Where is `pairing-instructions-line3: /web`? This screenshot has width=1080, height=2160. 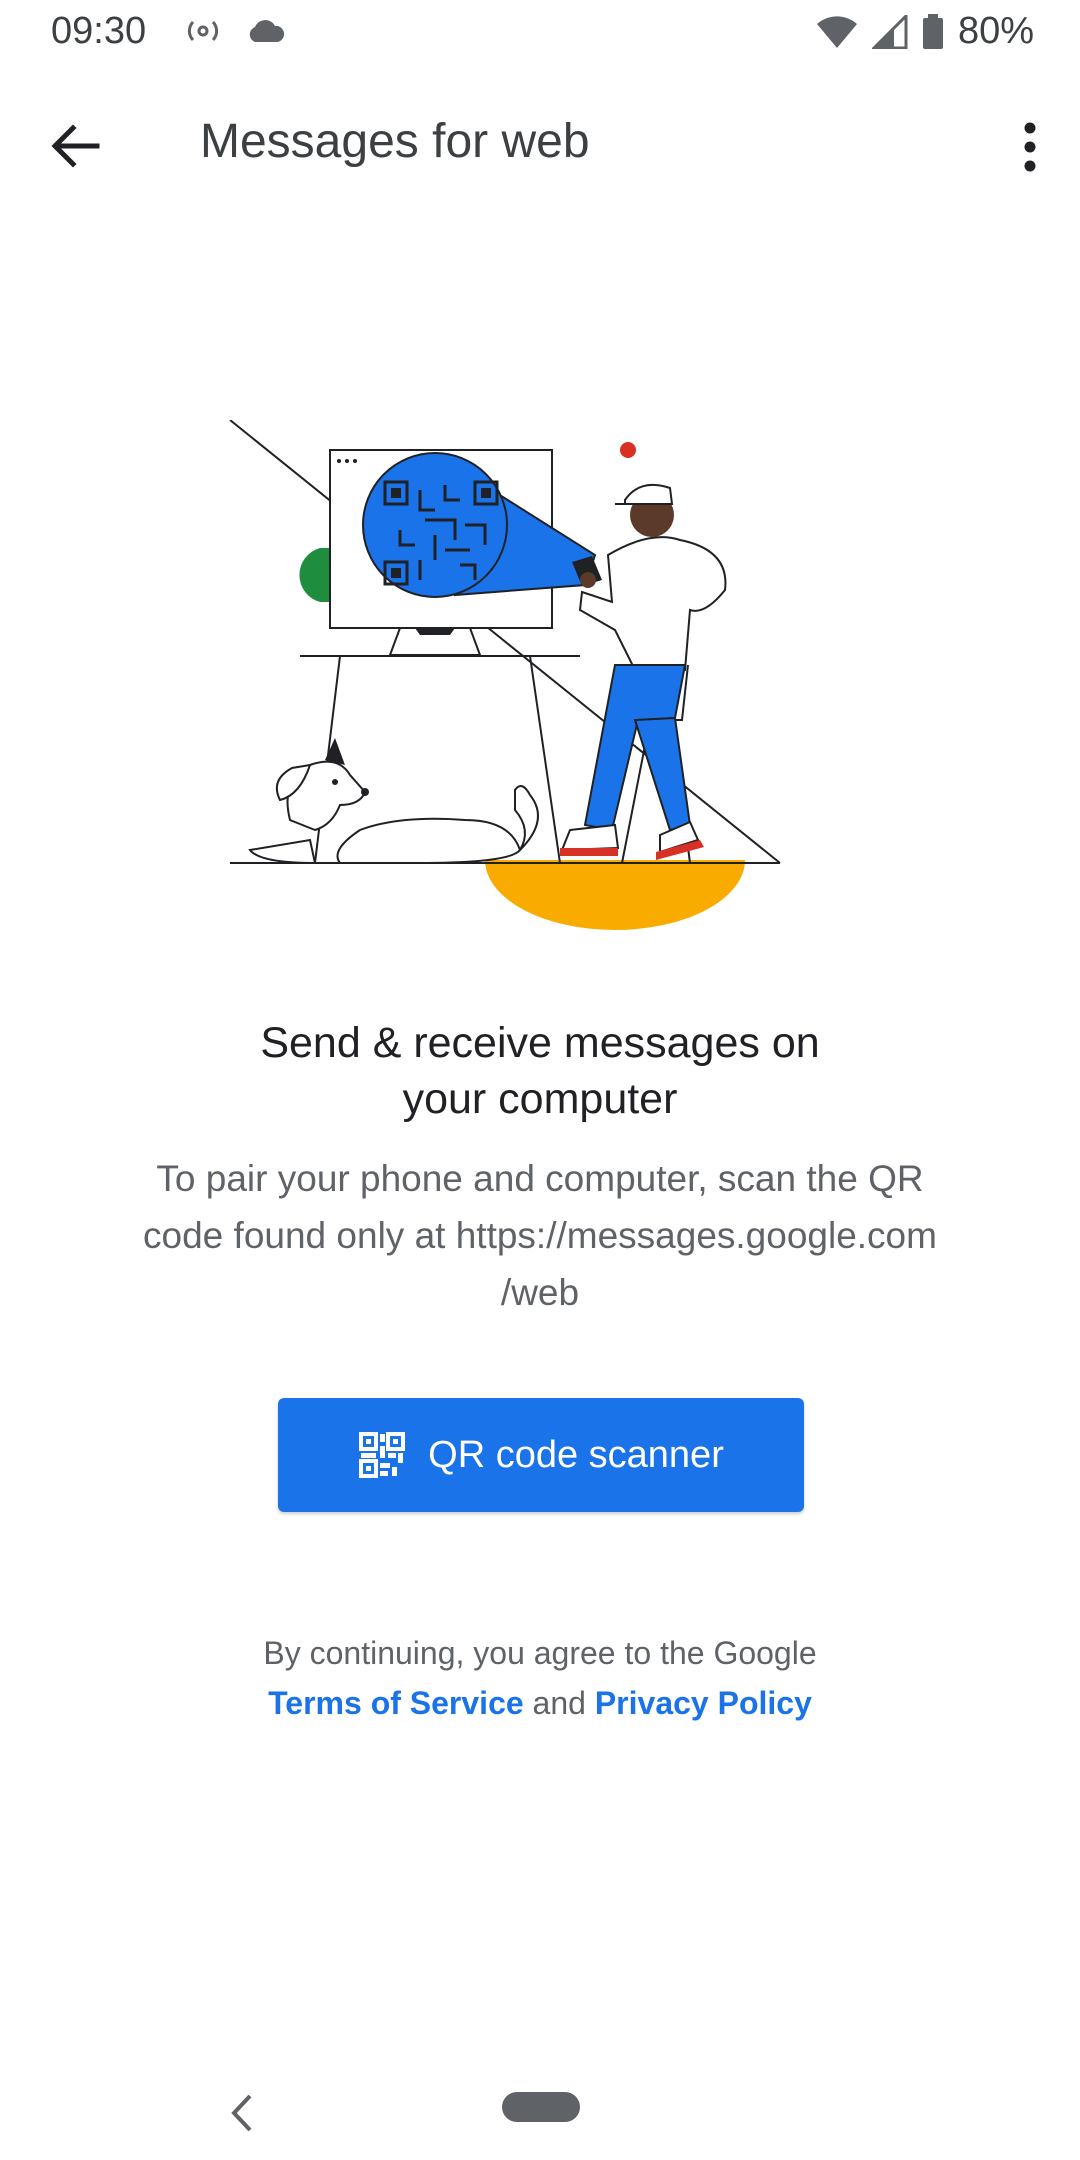
pairing-instructions-line3: /web is located at coordinates (540, 1292).